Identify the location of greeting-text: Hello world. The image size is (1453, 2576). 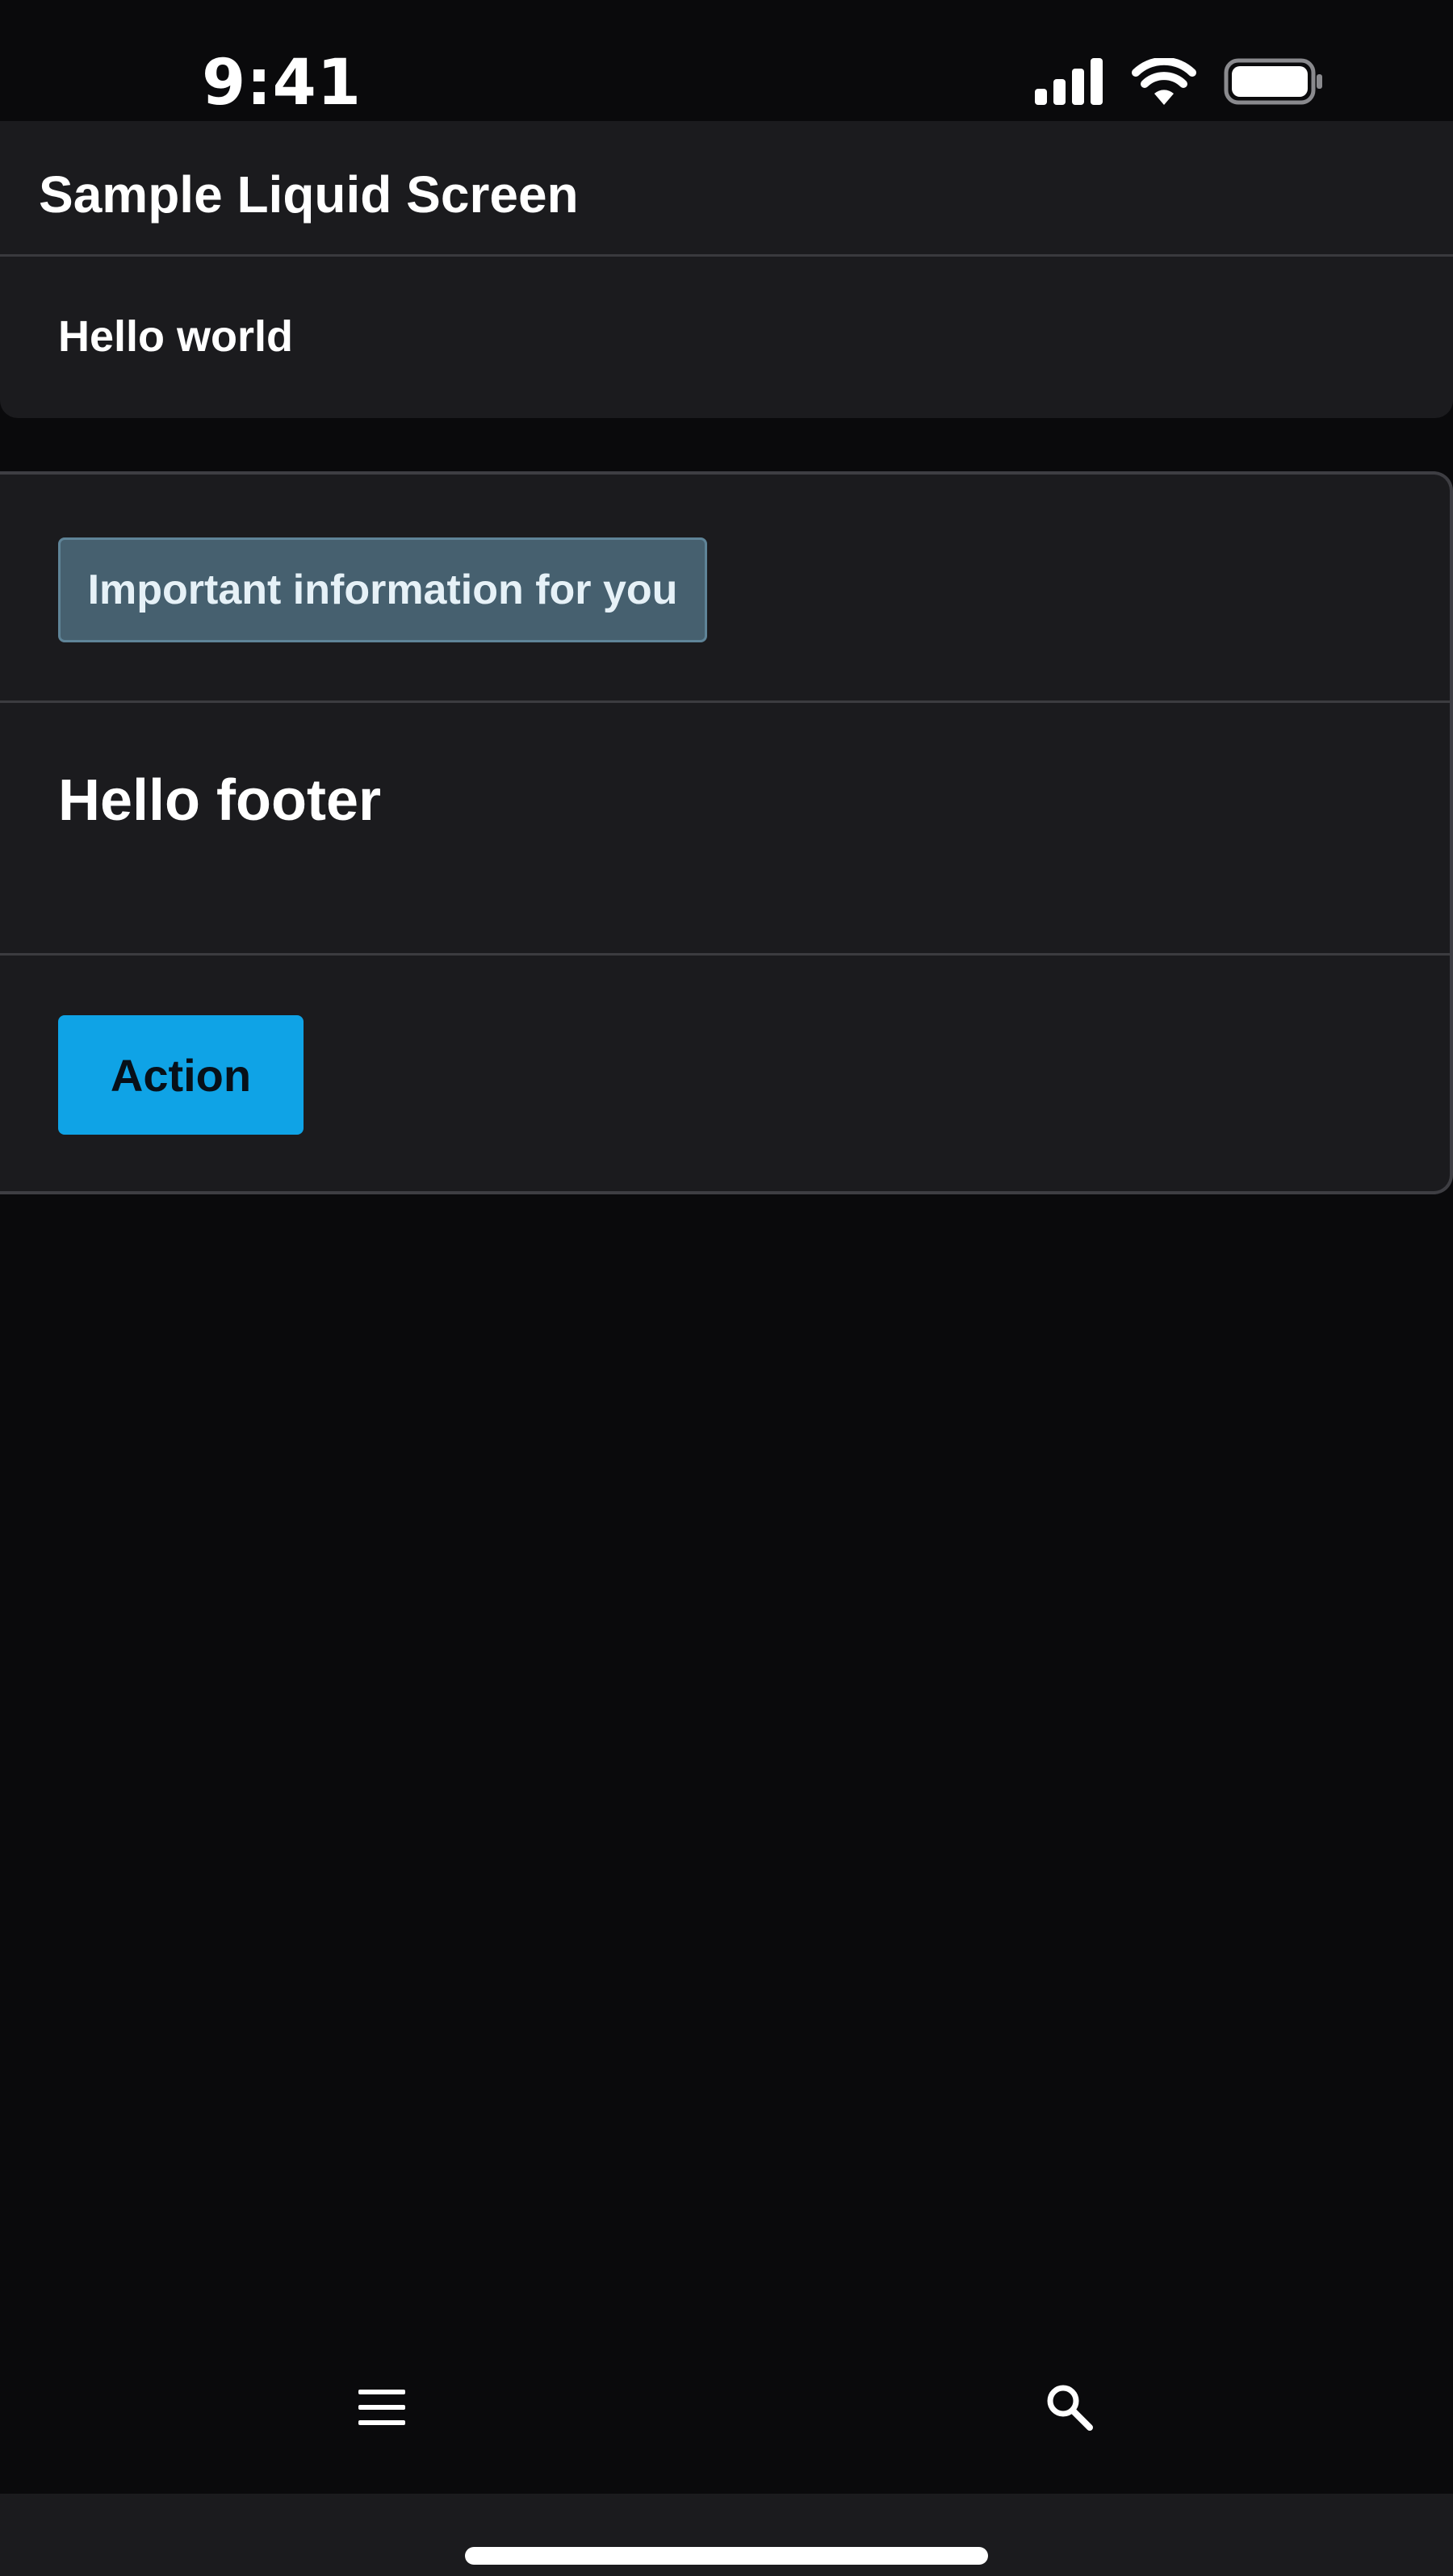
(176, 336).